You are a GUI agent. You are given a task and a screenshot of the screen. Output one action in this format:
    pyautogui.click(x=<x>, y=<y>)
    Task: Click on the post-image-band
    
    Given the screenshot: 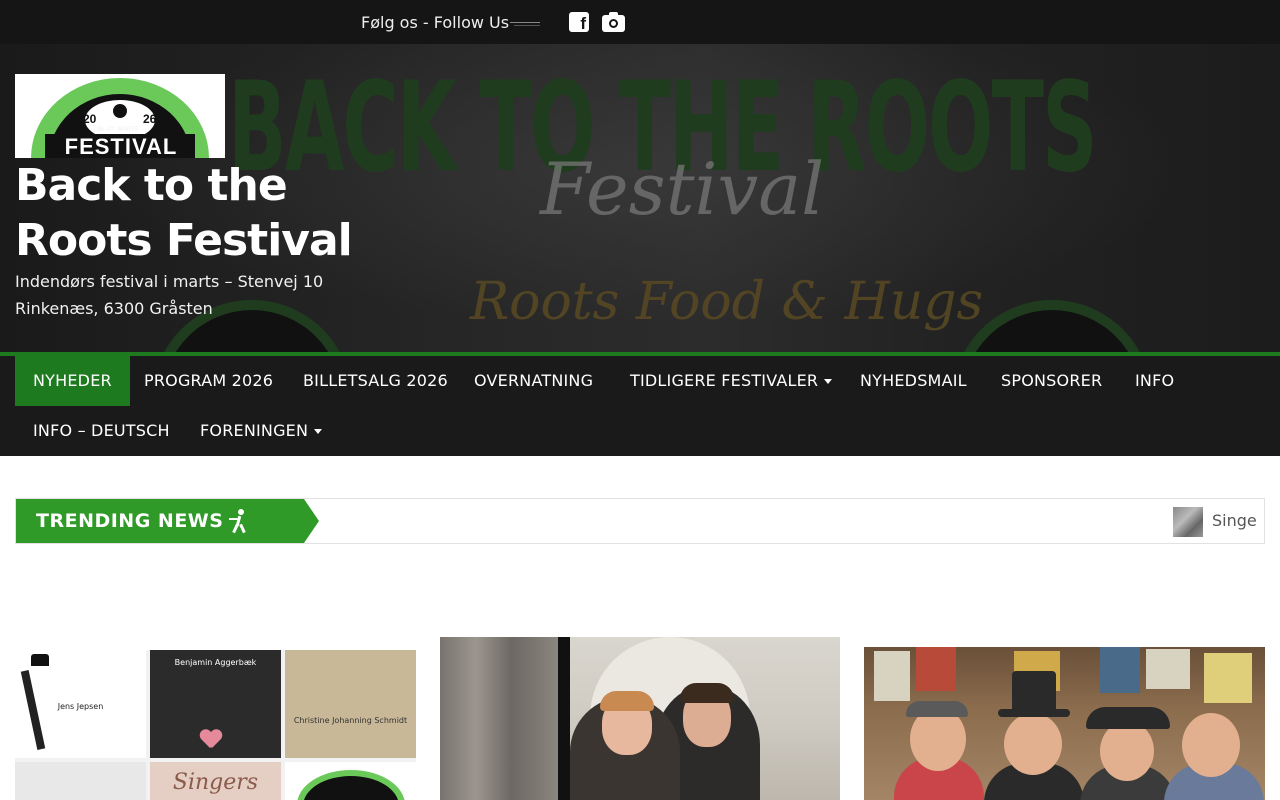 What is the action you would take?
    pyautogui.click(x=1064, y=723)
    